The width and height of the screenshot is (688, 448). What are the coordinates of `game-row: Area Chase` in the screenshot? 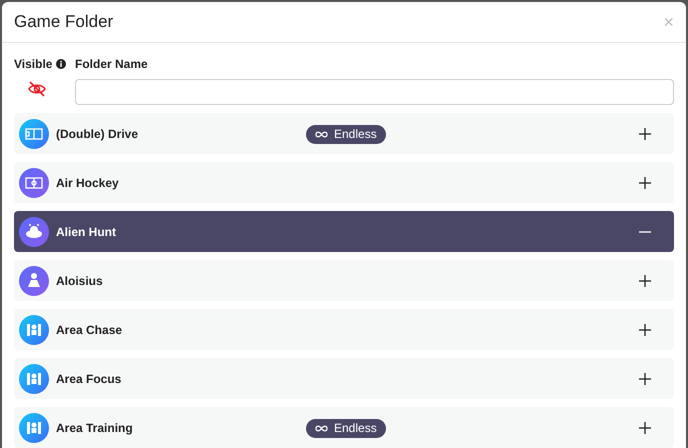 It's located at (344, 329).